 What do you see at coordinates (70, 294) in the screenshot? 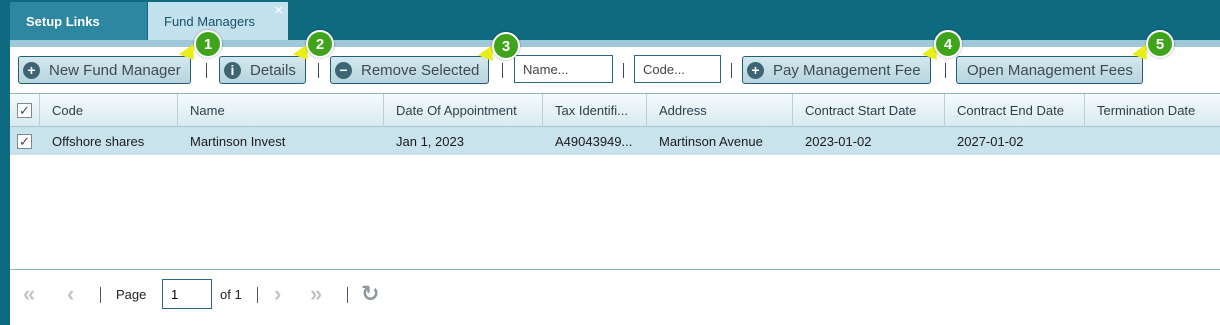
I see `prev-page-icon: ‹` at bounding box center [70, 294].